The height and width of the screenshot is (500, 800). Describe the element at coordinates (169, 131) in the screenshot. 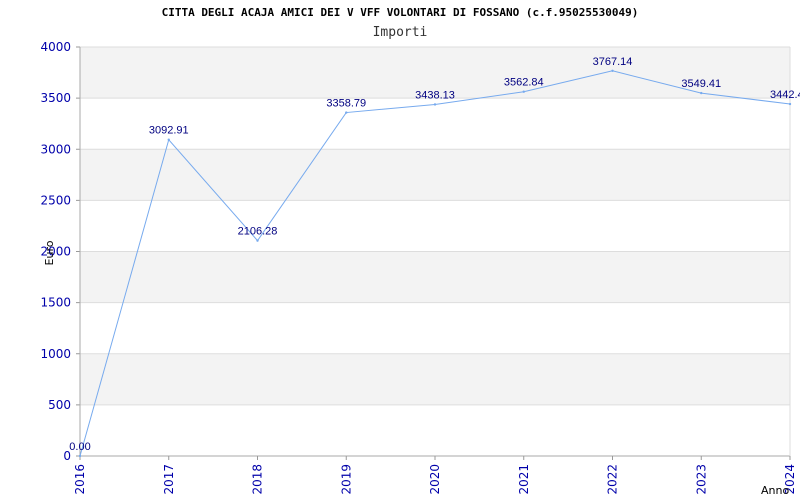

I see `data-label: 3092.91` at that location.